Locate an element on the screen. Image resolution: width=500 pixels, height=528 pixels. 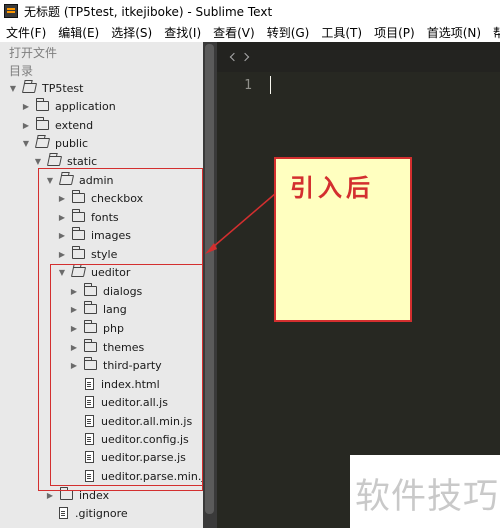
annotation-arrow is located at coordinates (241, 223).